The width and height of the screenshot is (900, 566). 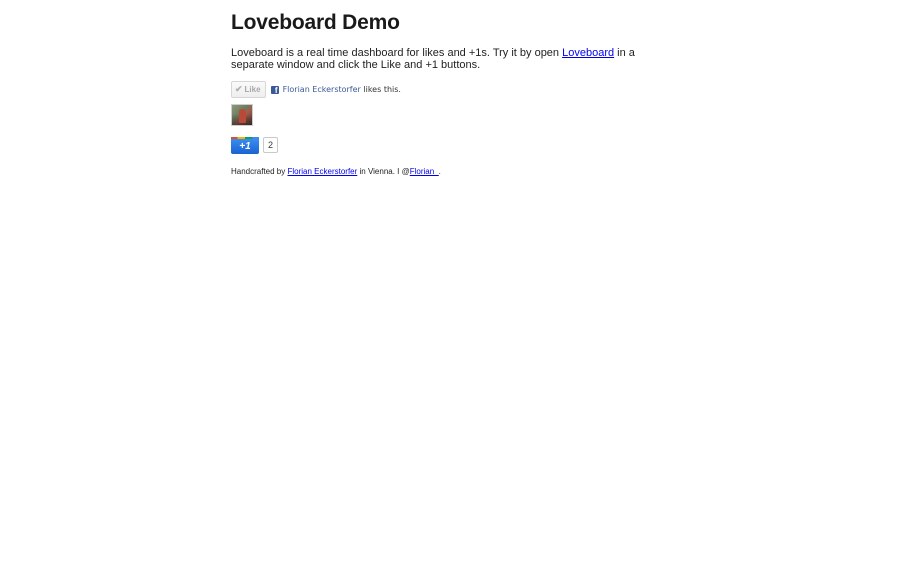 What do you see at coordinates (380, 89) in the screenshot?
I see `likes-this-text: likes this.` at bounding box center [380, 89].